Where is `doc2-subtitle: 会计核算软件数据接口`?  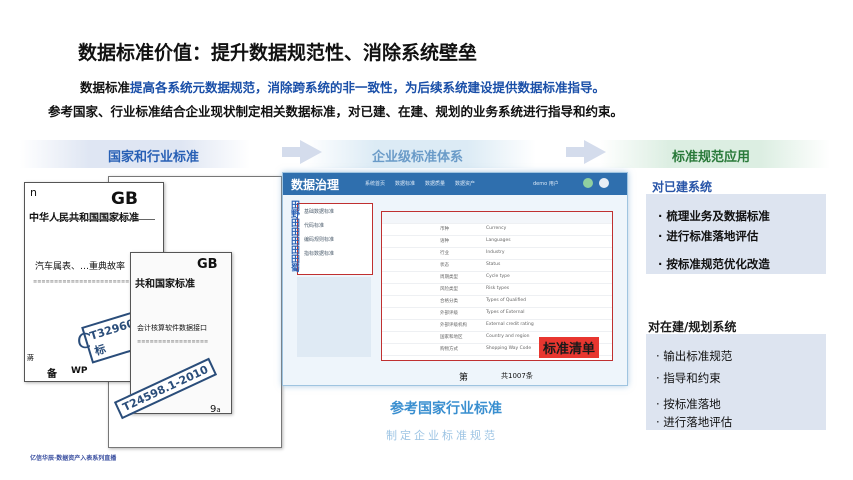
doc2-subtitle: 会计核算软件数据接口 is located at coordinates (172, 328).